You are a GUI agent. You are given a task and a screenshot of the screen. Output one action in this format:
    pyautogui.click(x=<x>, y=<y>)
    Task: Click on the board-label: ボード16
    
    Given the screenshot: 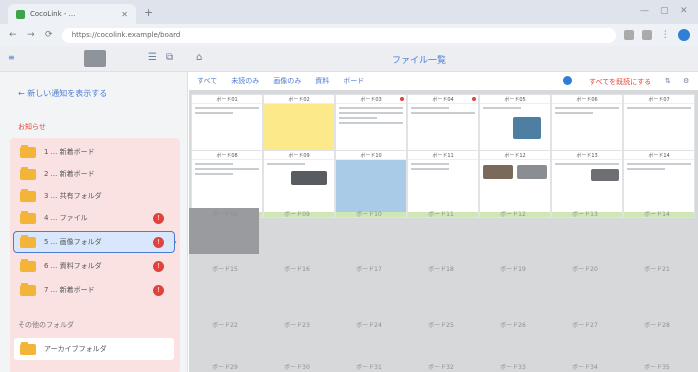 What is the action you would take?
    pyautogui.click(x=297, y=269)
    